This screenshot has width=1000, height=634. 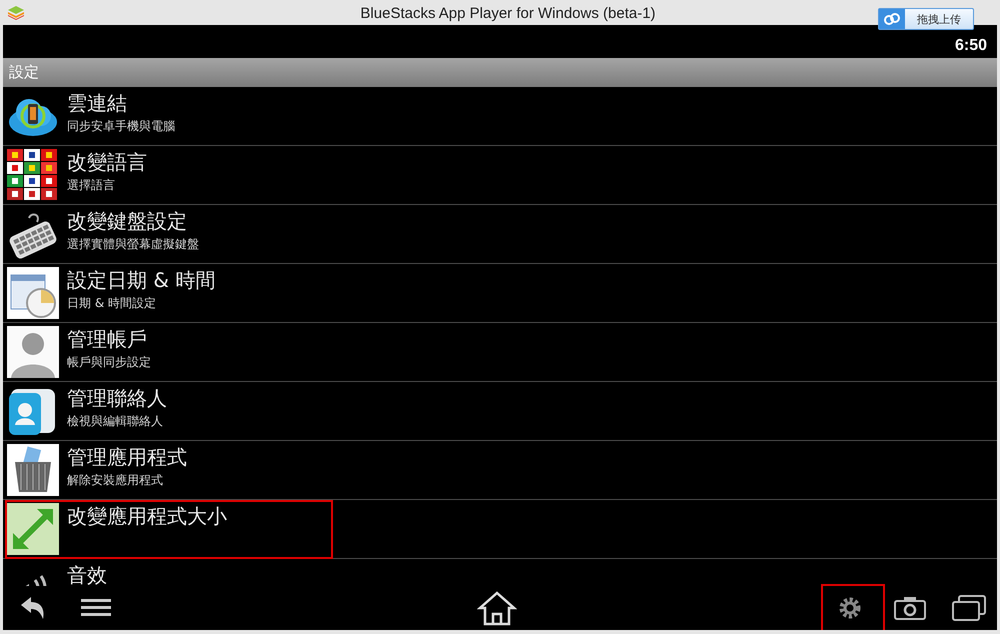 What do you see at coordinates (500, 470) in the screenshot?
I see `settings-item: 管理應用程式 解除安裝應用程式` at bounding box center [500, 470].